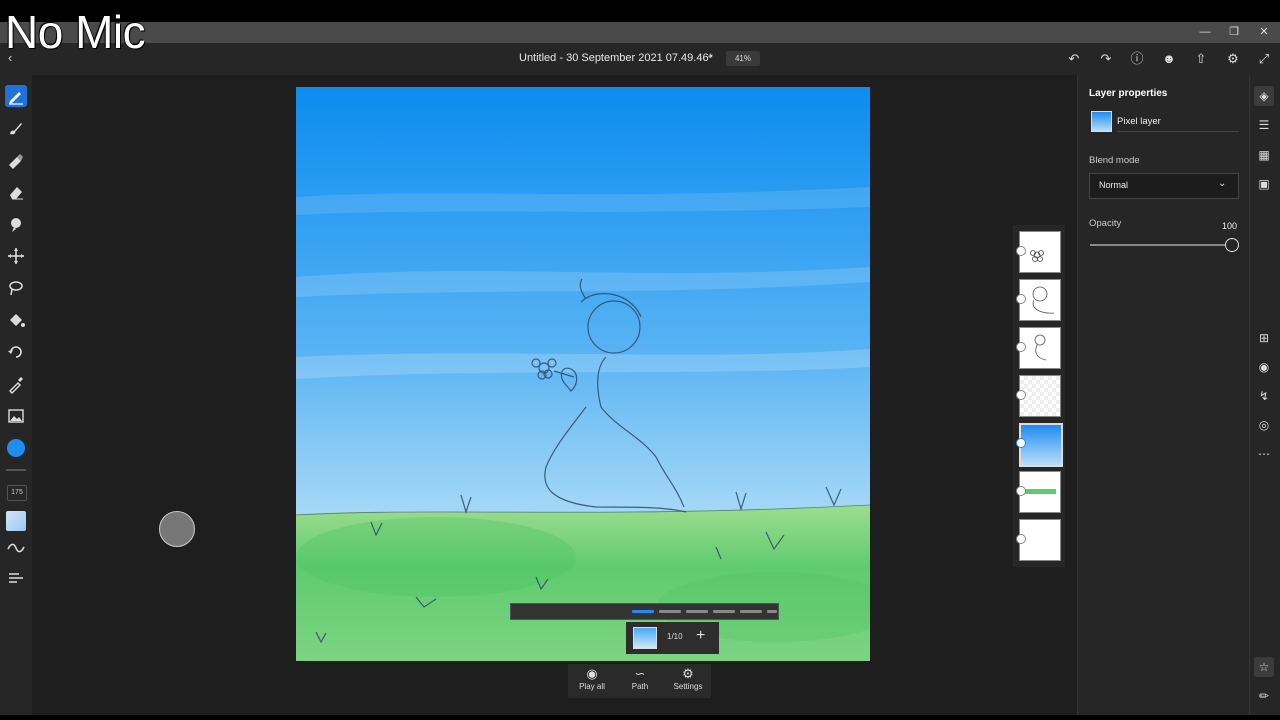 The width and height of the screenshot is (1280, 720). I want to click on move-icon, so click(16, 256).